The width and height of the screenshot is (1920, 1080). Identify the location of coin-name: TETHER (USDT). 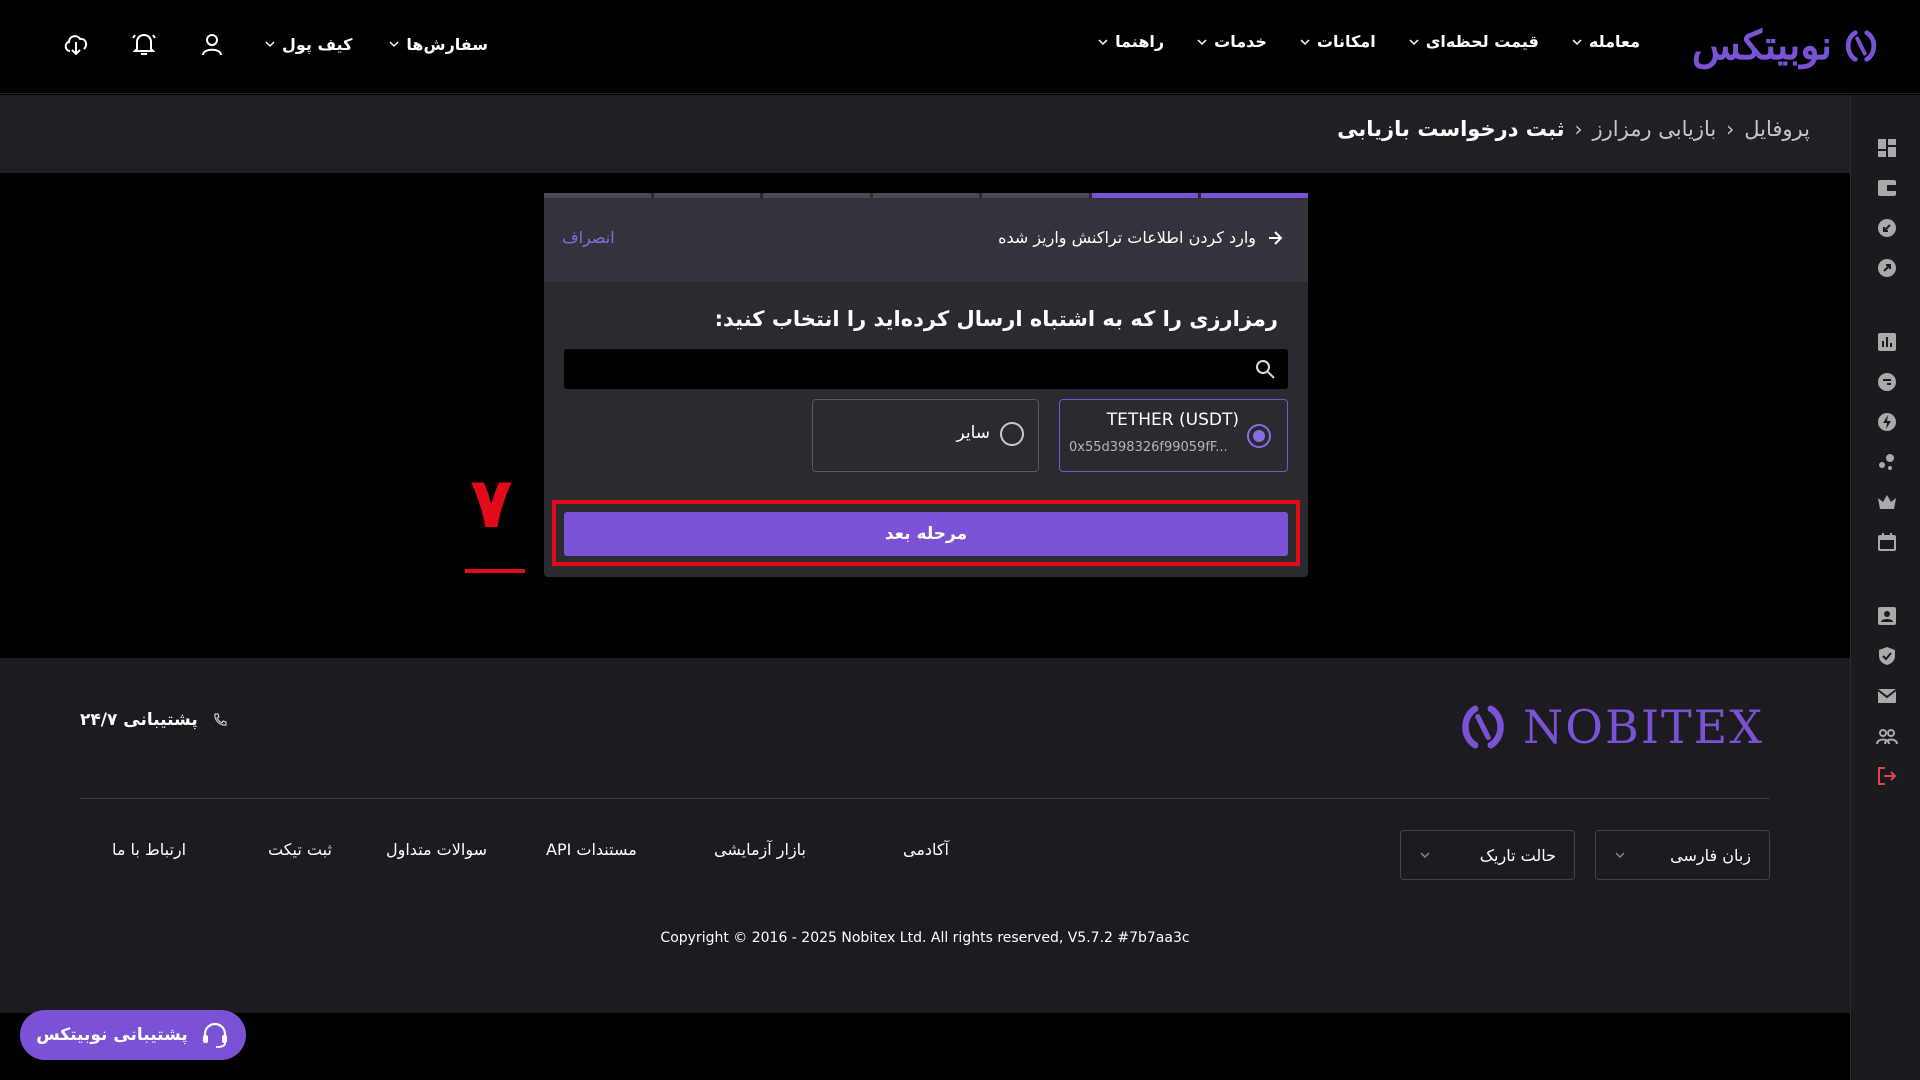
(1172, 420).